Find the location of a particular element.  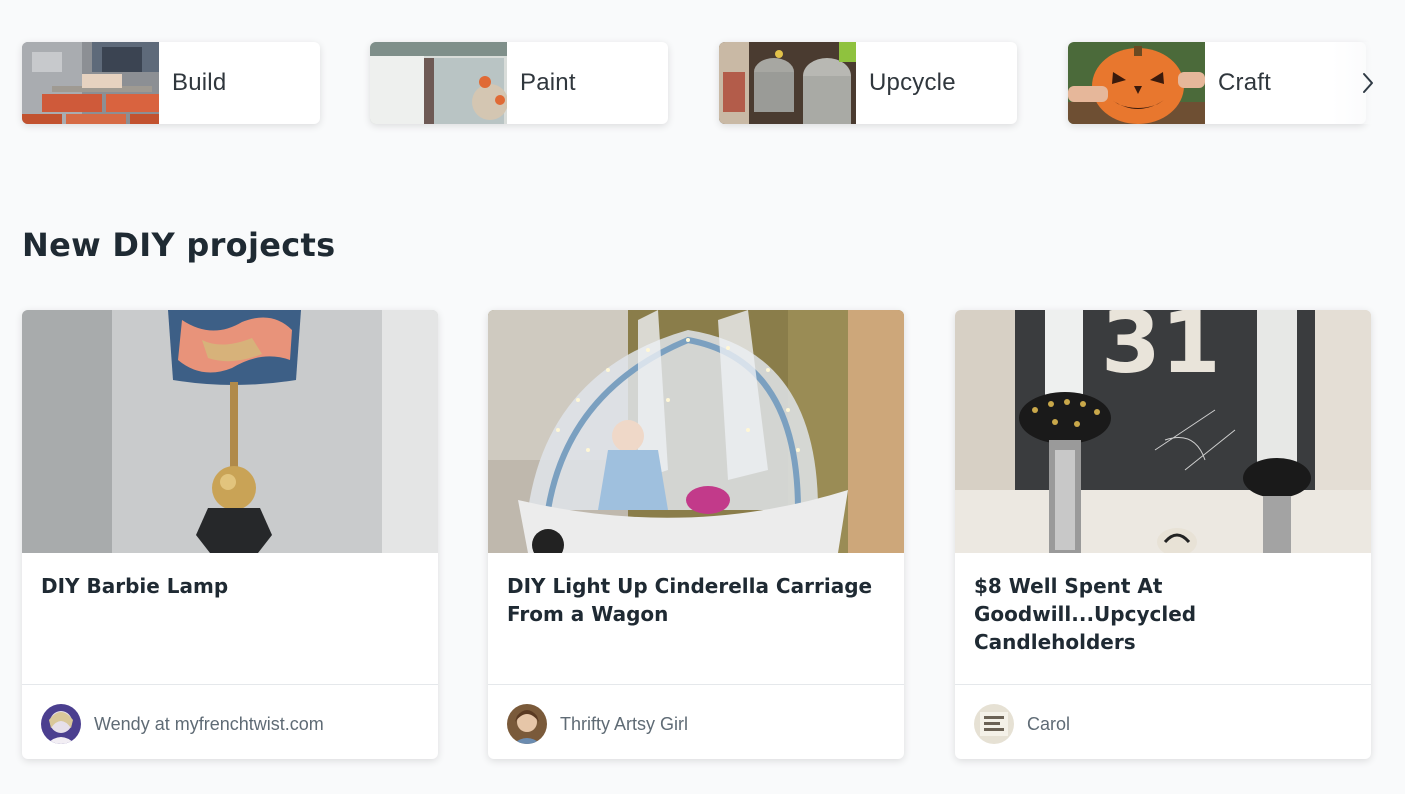

category-card-build: Build is located at coordinates (171, 83).